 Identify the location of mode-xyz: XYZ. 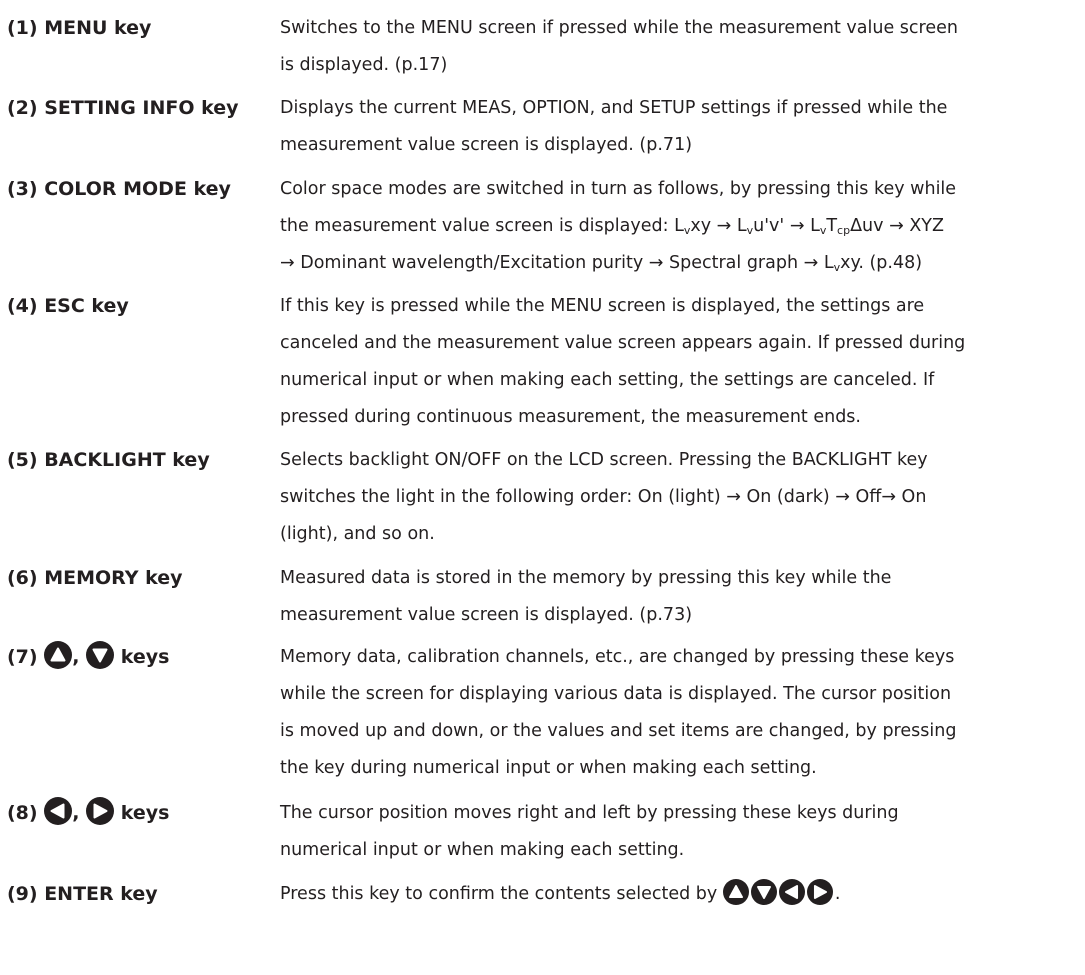
(926, 226).